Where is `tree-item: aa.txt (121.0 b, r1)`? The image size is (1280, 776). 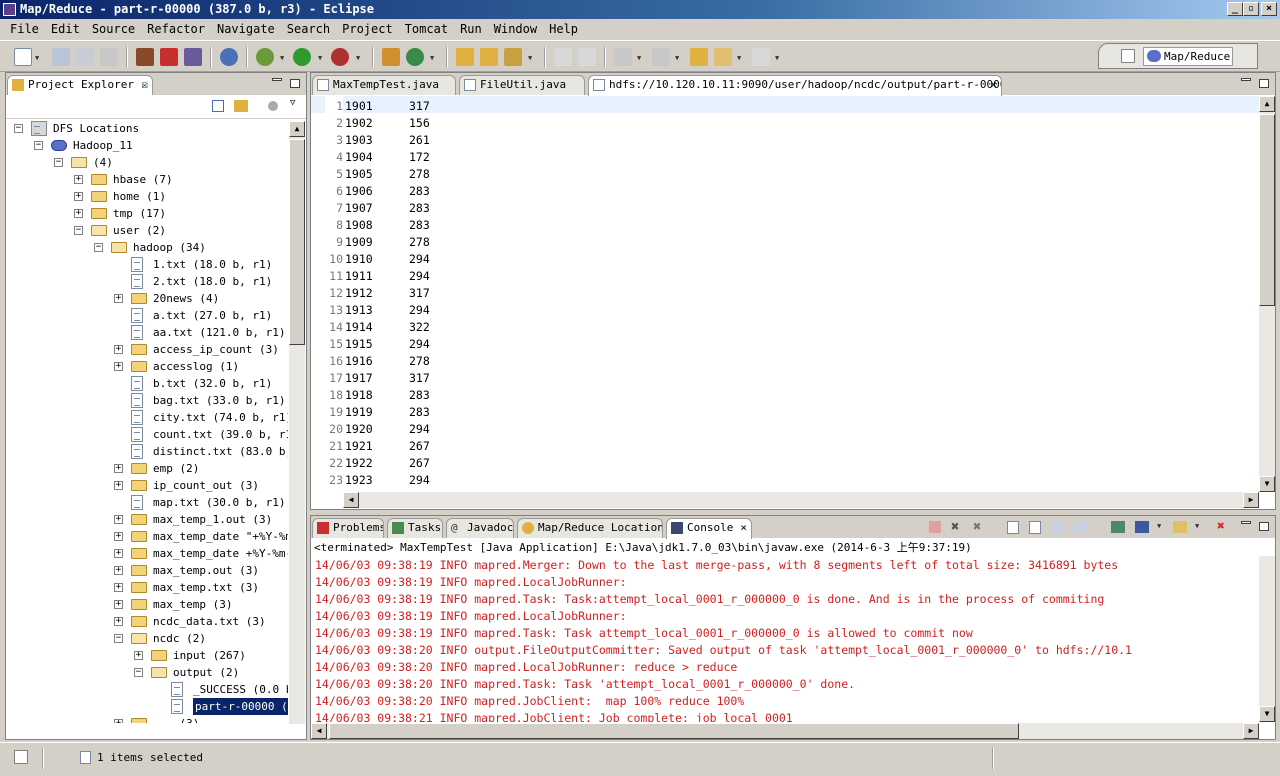 tree-item: aa.txt (121.0 b, r1) is located at coordinates (147, 332).